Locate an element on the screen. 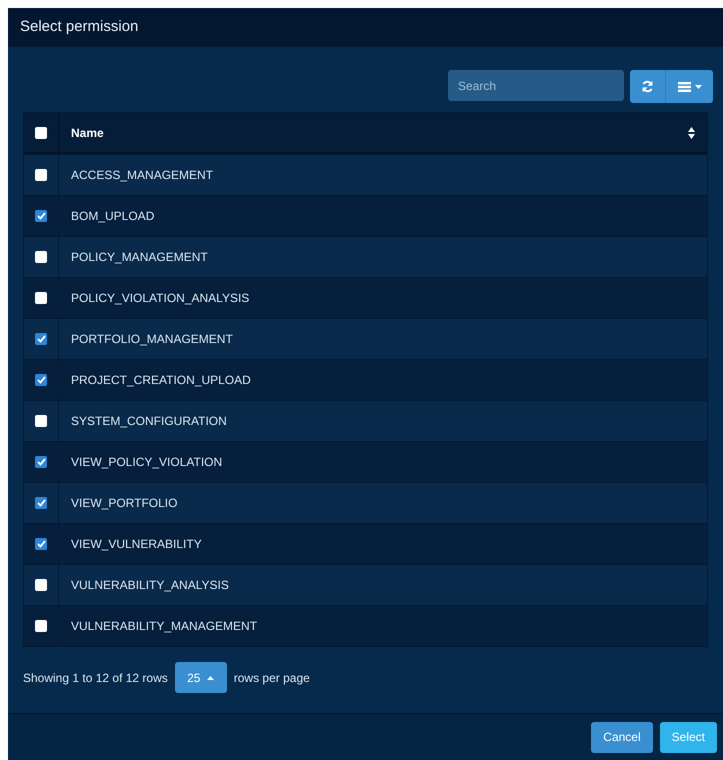 This screenshot has height=760, width=723. column-header: Name is located at coordinates (87, 133).